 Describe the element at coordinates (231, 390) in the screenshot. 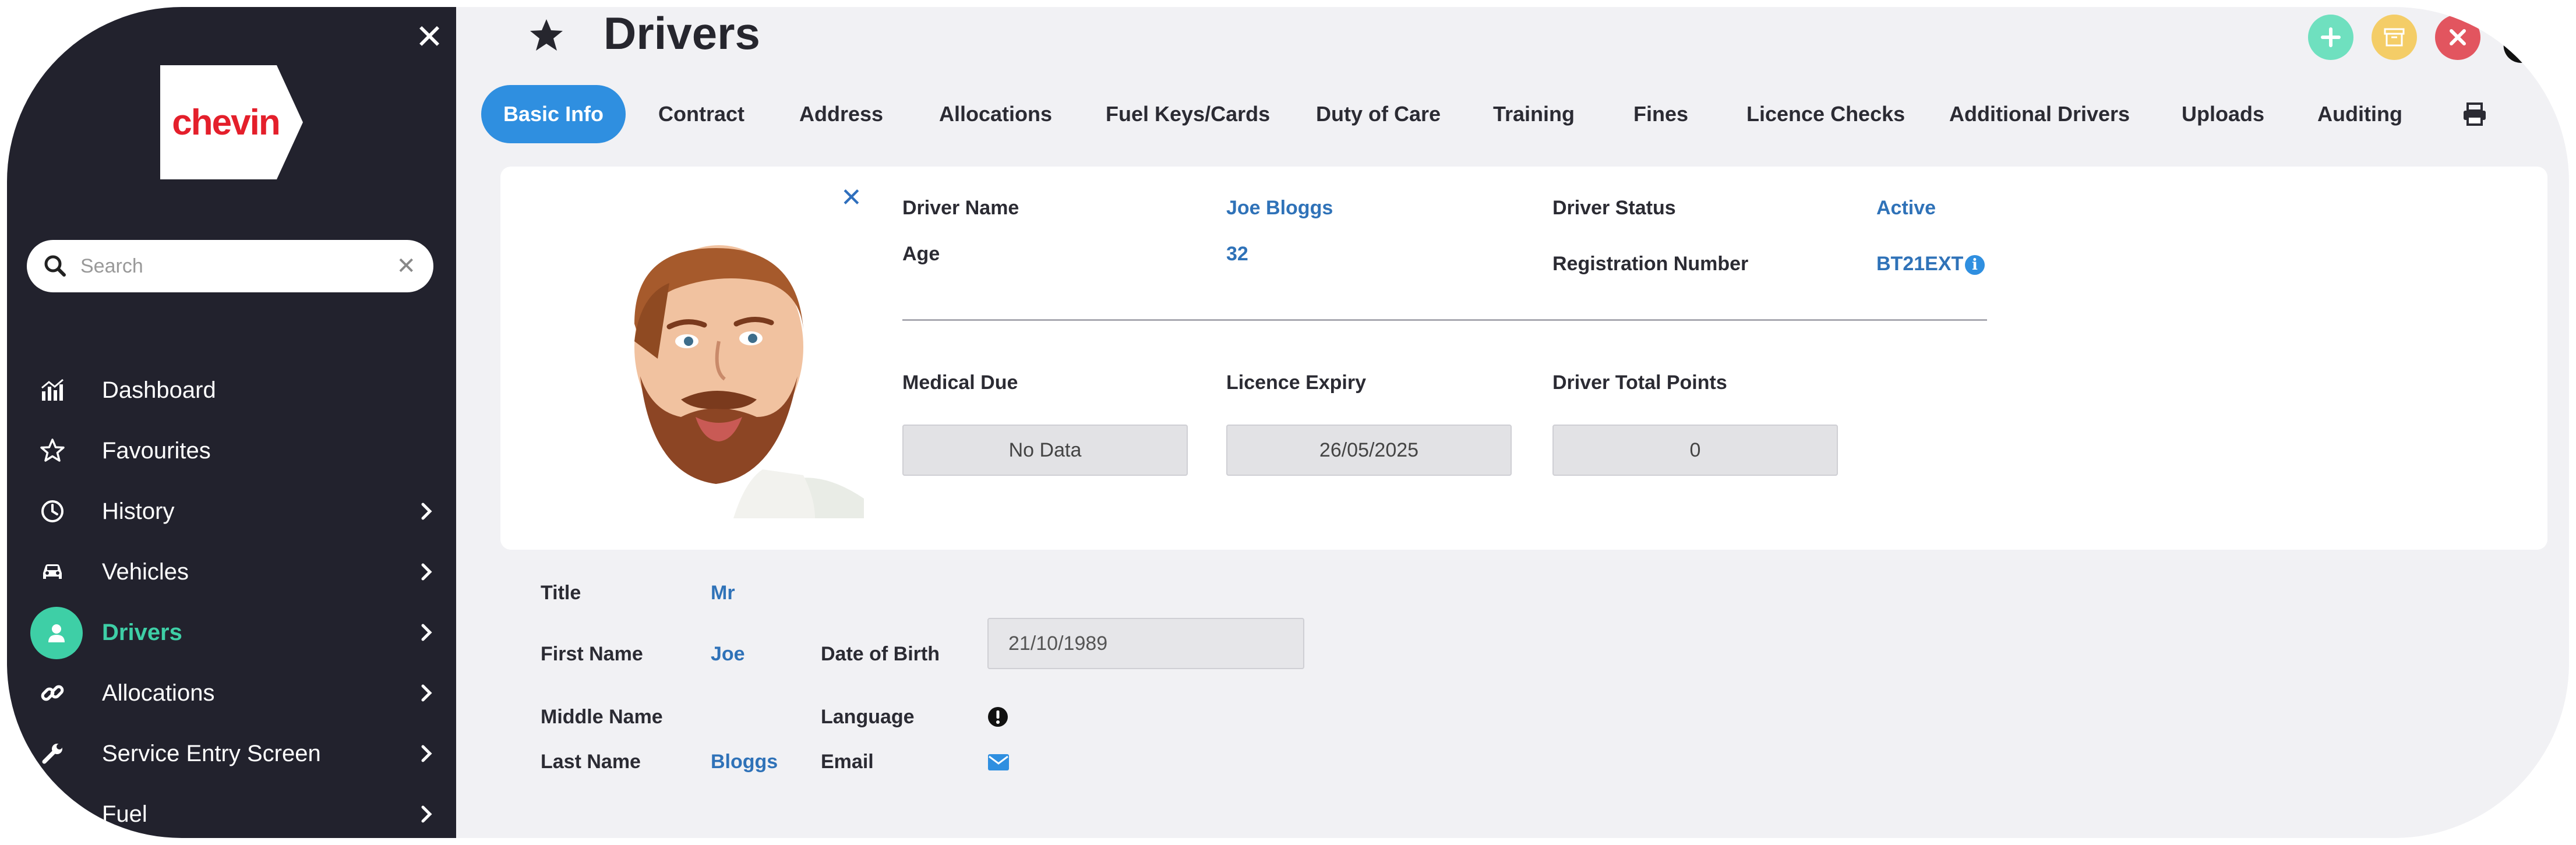

I see `sidebar-item-dashboard: Dashboard` at that location.